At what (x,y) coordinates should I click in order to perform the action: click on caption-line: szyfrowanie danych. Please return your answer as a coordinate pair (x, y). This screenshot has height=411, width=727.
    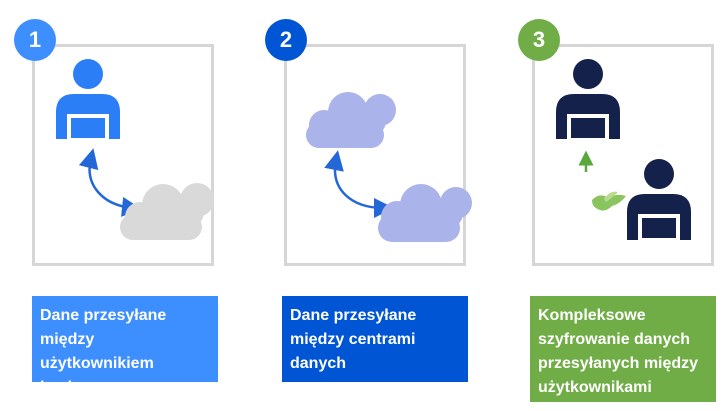
    Looking at the image, I should click on (614, 339).